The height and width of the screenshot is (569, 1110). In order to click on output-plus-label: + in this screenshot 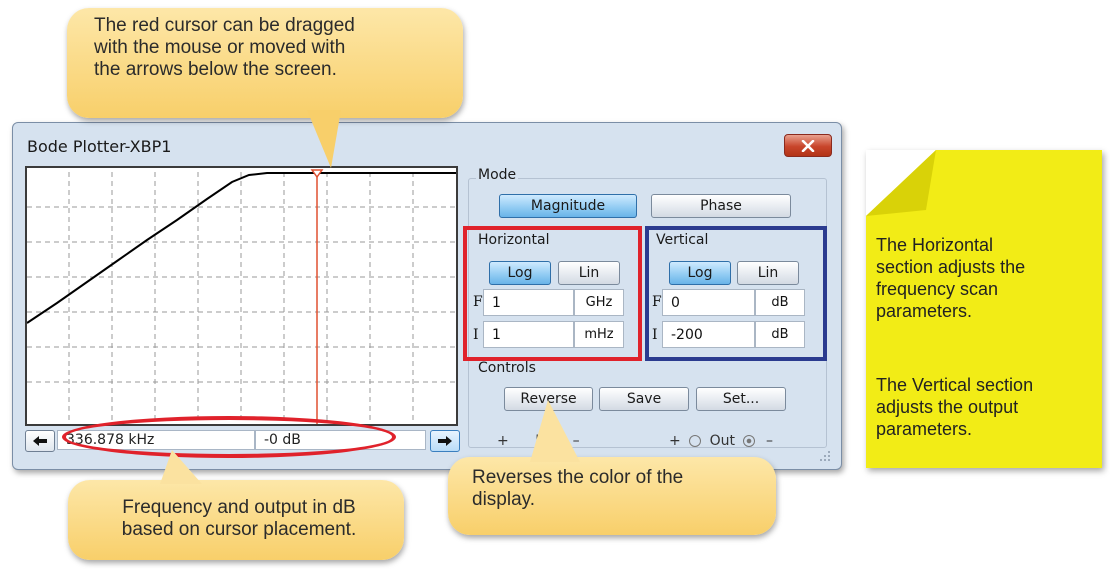, I will do `click(675, 441)`.